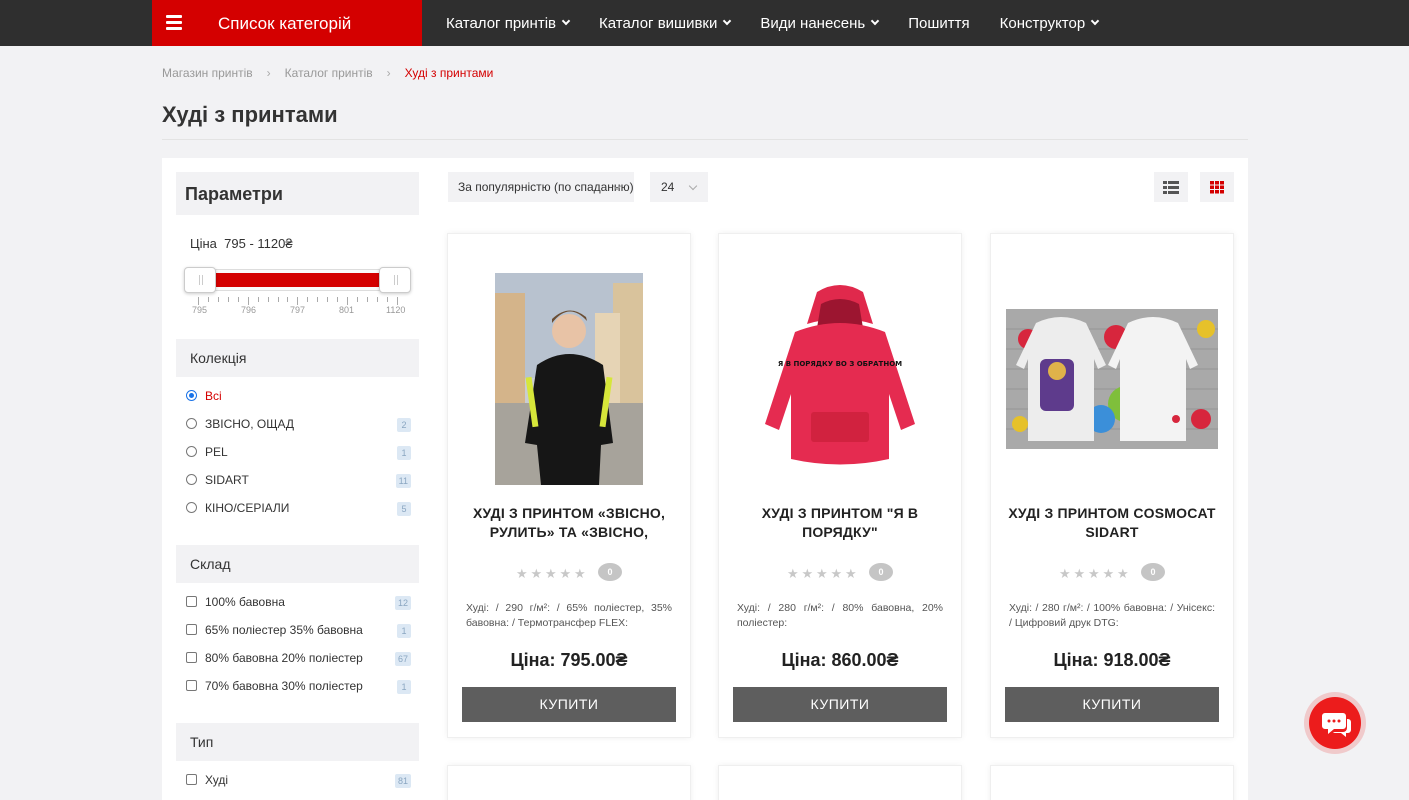  What do you see at coordinates (1050, 23) in the screenshot?
I see `nav-constructor: Конструктор` at bounding box center [1050, 23].